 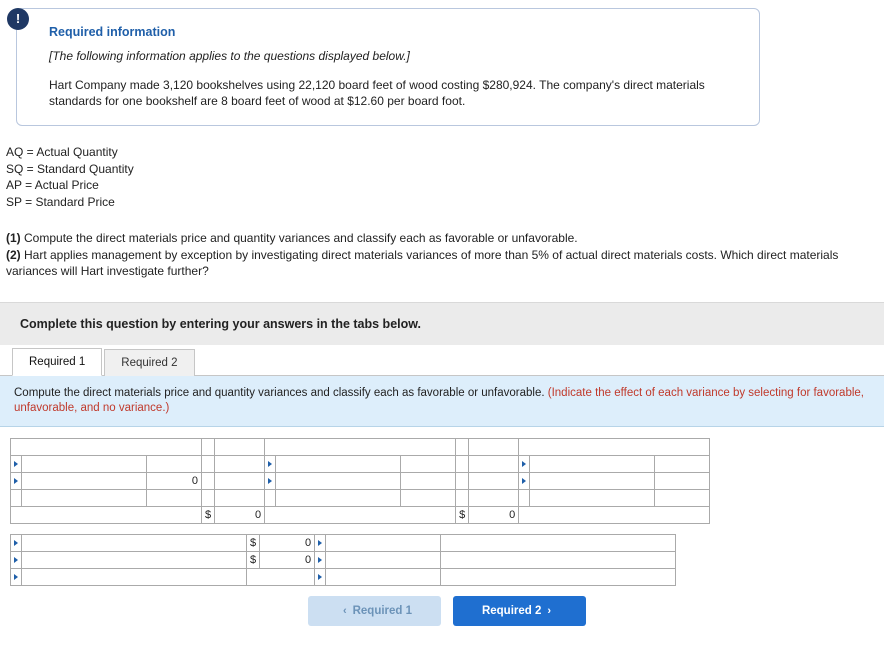 I want to click on next-required-2-button: Required 2 ›, so click(x=519, y=610).